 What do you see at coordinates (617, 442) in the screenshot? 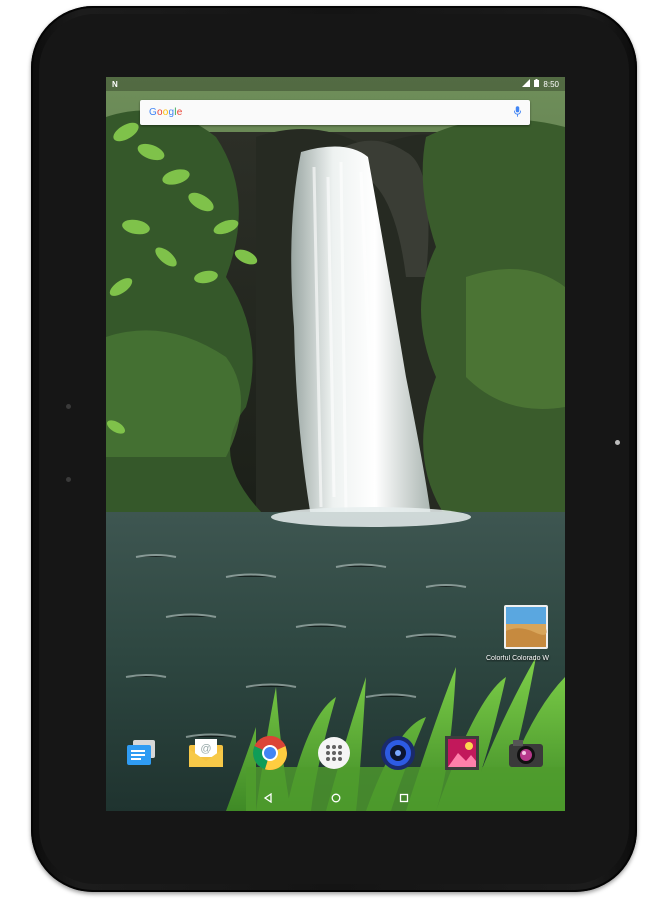
I see `front-camera` at bounding box center [617, 442].